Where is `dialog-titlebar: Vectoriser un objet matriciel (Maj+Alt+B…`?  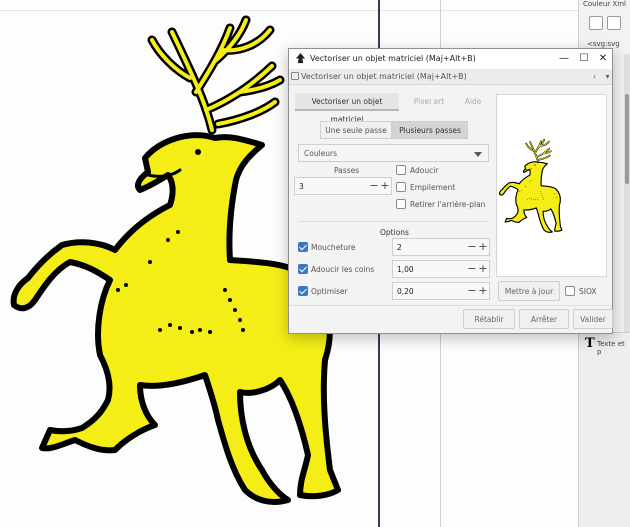
dialog-titlebar: Vectoriser un objet matriciel (Maj+Alt+B… is located at coordinates (450, 59).